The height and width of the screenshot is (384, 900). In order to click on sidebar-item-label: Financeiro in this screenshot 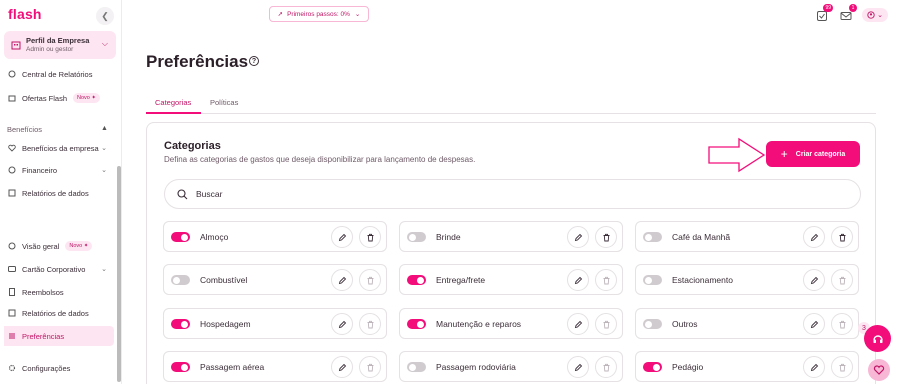, I will do `click(40, 170)`.